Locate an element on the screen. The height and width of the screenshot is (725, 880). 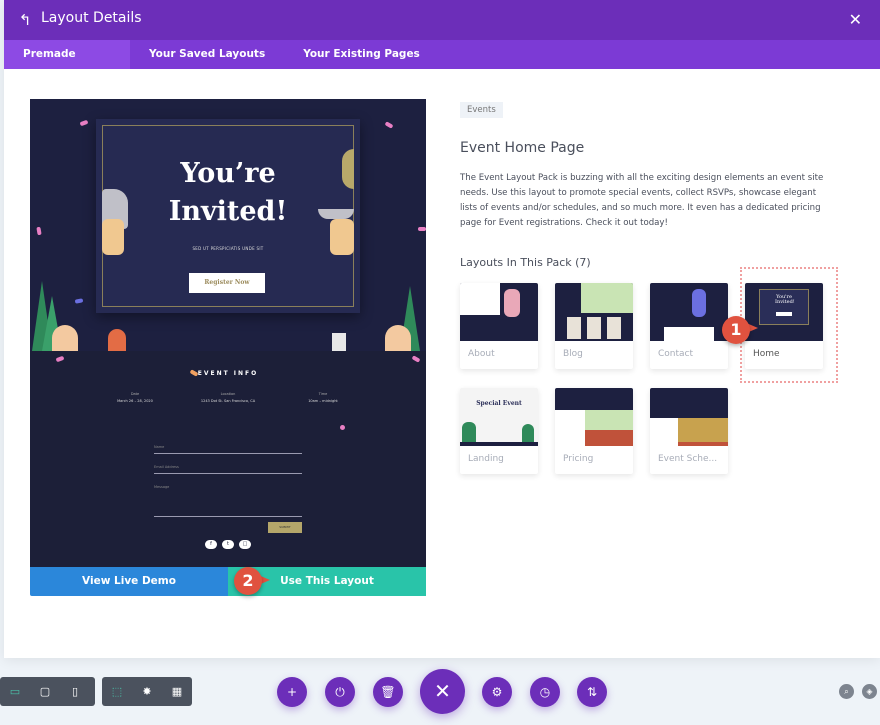
layers-icon: ◈ is located at coordinates (869, 691).